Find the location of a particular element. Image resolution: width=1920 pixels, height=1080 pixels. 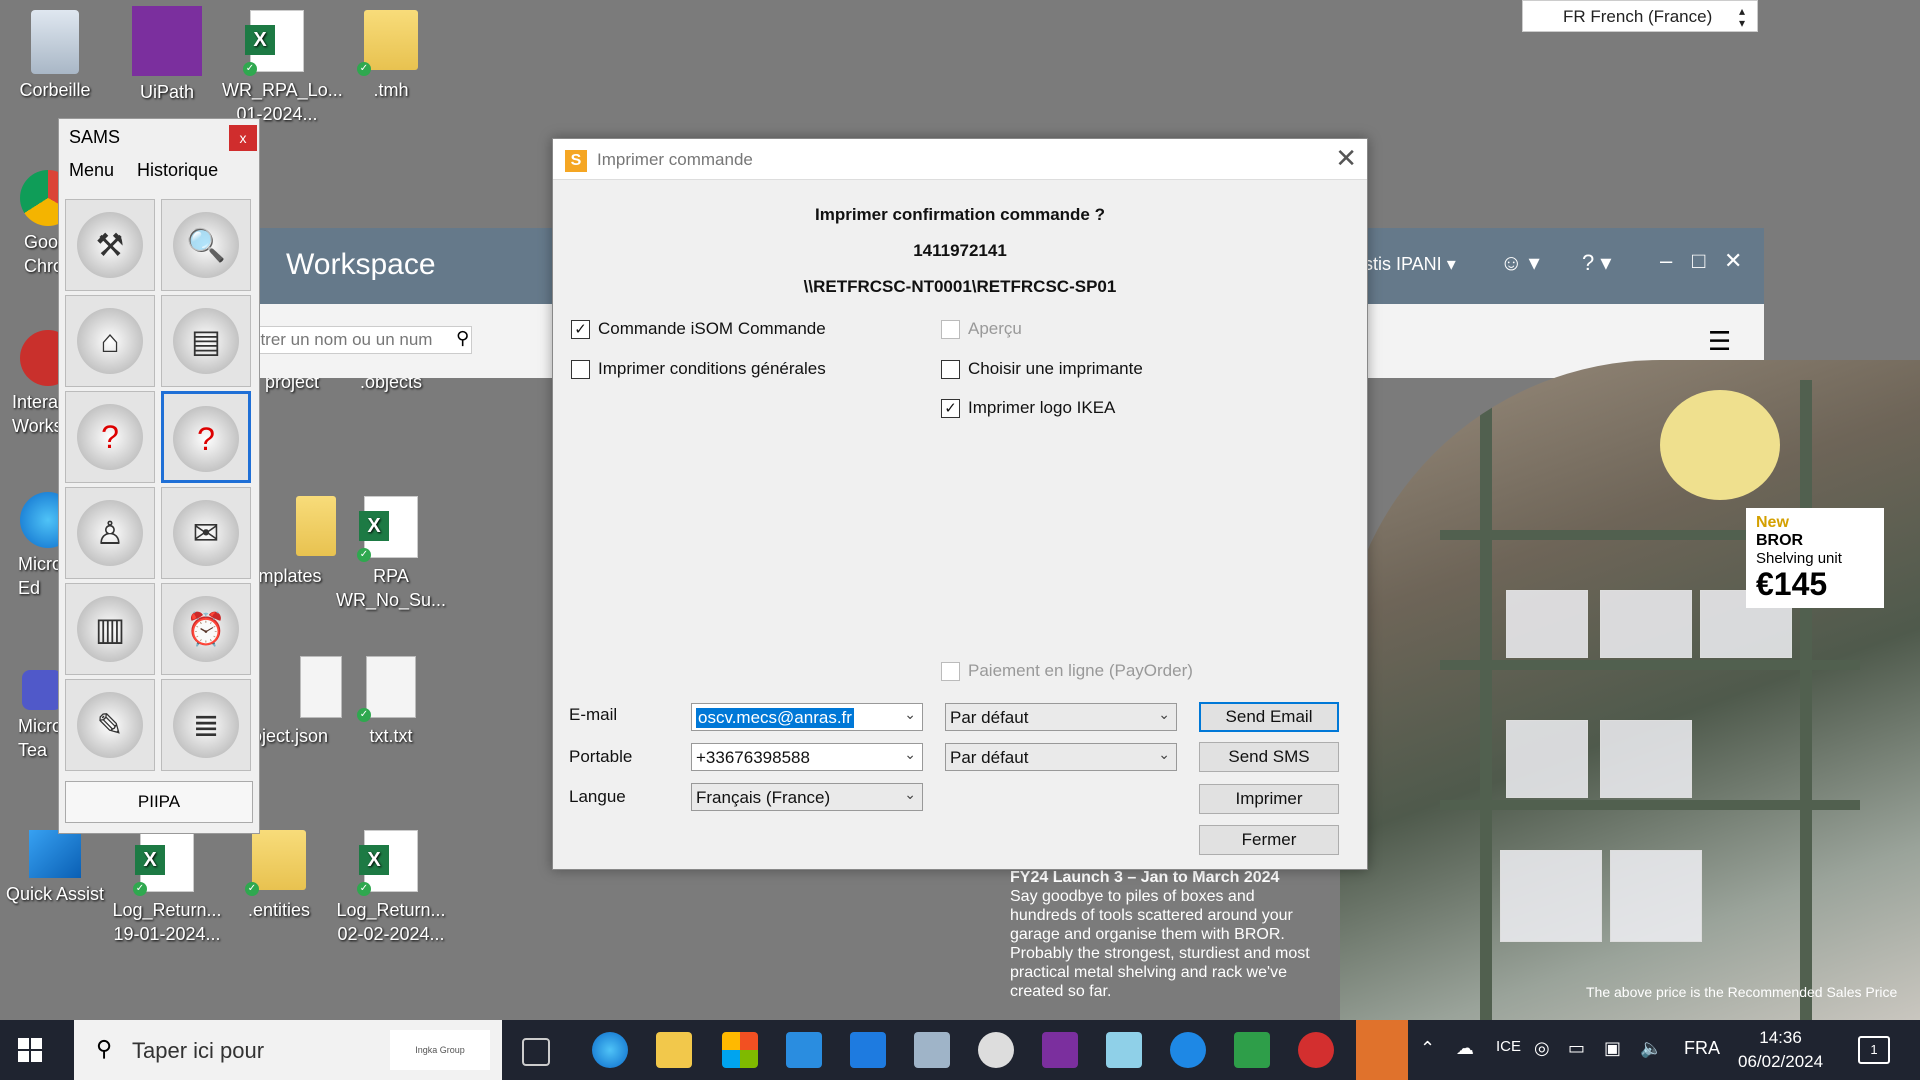

desktop-icon-quick-assist: Quick Assist is located at coordinates (55, 868).